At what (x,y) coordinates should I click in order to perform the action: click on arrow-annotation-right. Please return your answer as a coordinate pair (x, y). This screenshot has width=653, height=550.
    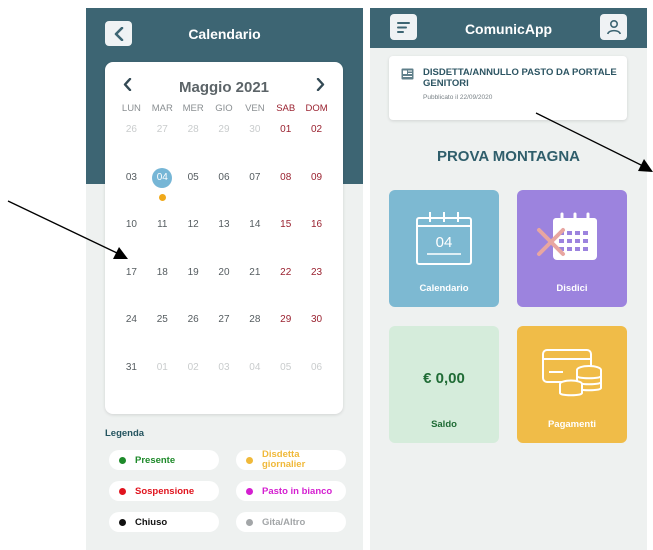
    Looking at the image, I should click on (594, 142).